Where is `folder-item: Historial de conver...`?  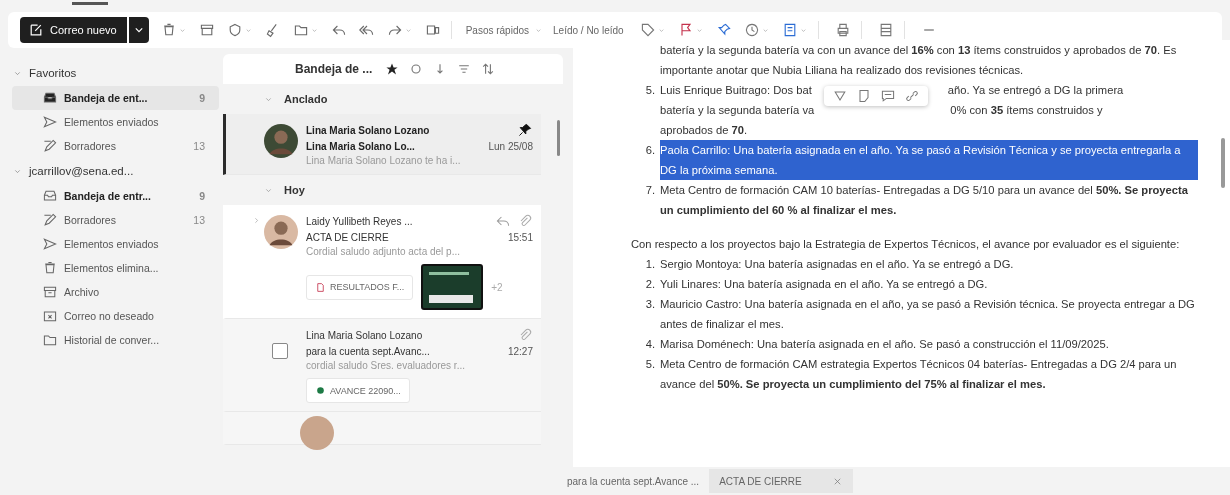 folder-item: Historial de conver... is located at coordinates (115, 340).